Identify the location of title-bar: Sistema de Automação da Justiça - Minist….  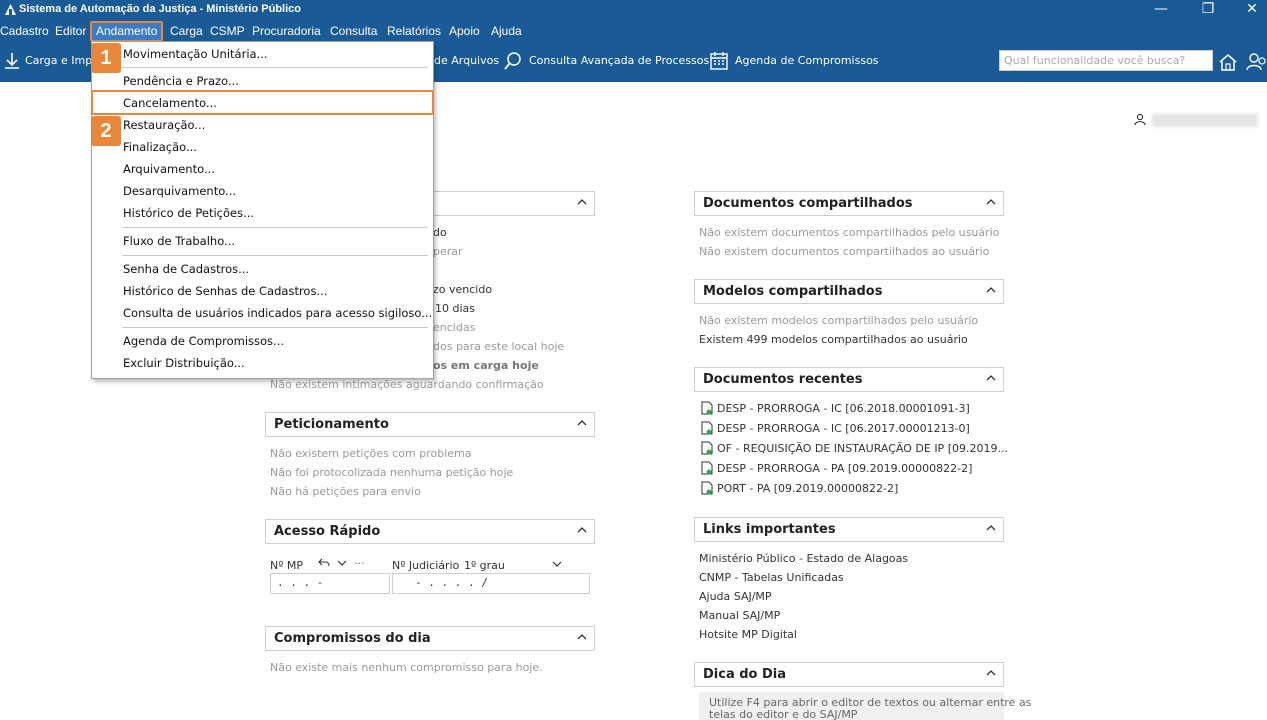
(633, 10).